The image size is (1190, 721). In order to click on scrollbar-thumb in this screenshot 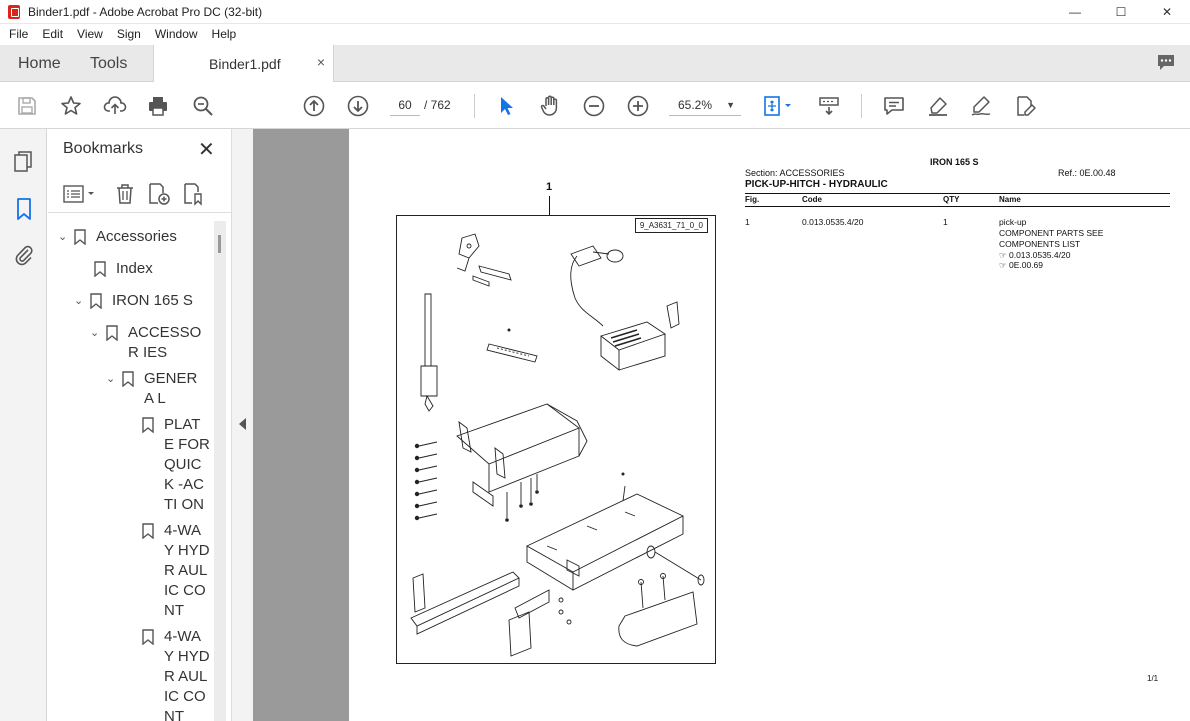, I will do `click(219, 244)`.